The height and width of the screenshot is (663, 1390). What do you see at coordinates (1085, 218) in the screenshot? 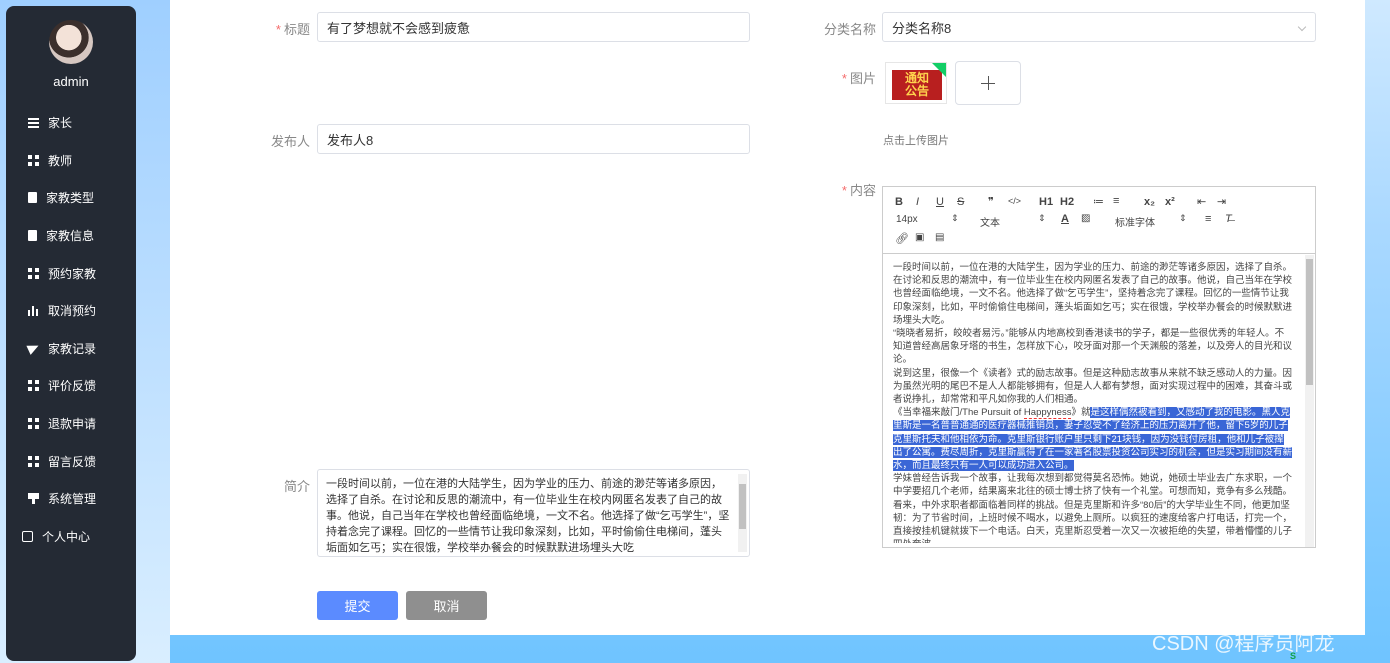
I see `background-color-icon: ▨` at bounding box center [1085, 218].